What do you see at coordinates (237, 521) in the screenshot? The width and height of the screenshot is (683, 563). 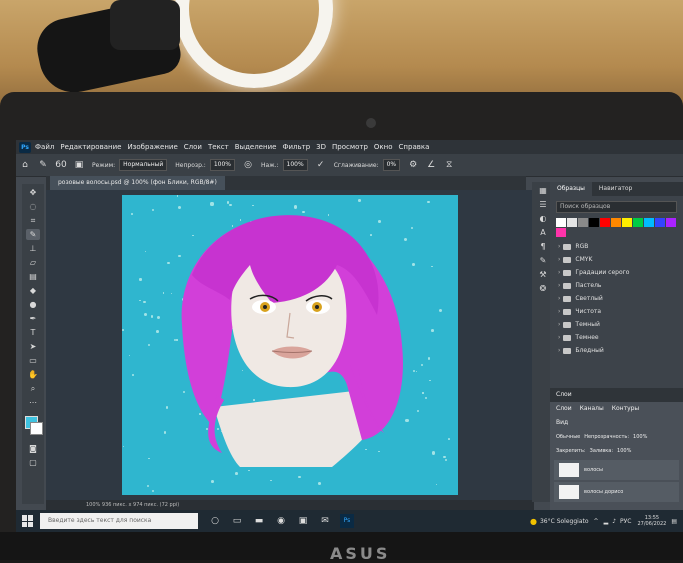 I see `task-view-icon: ▭` at bounding box center [237, 521].